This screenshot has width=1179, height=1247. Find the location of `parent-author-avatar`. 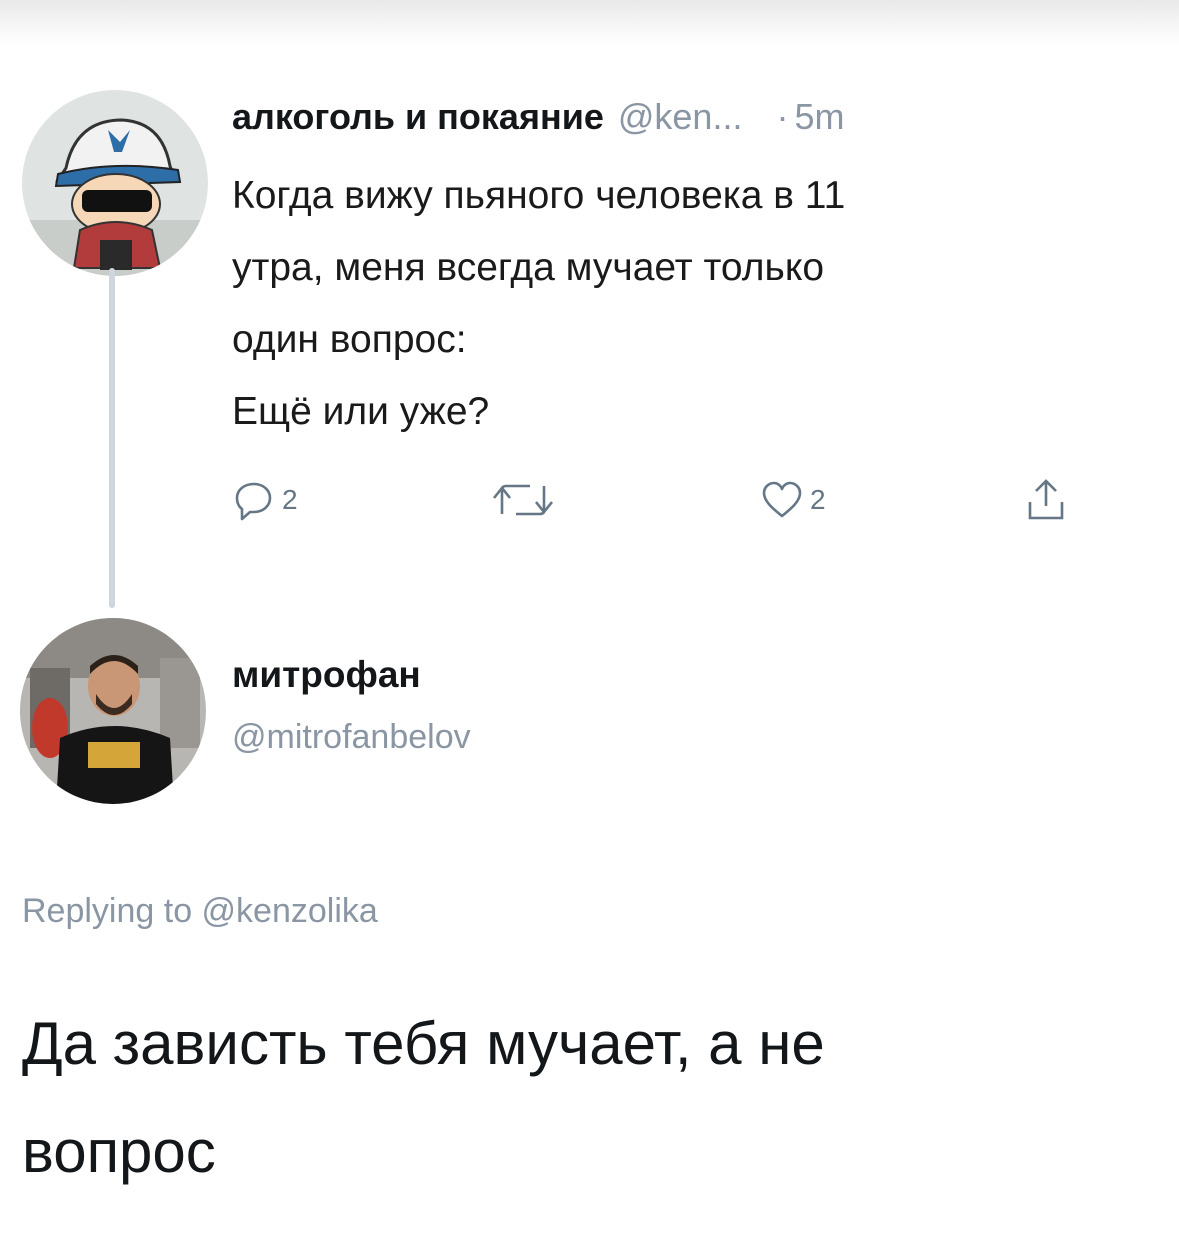

parent-author-avatar is located at coordinates (115, 183).